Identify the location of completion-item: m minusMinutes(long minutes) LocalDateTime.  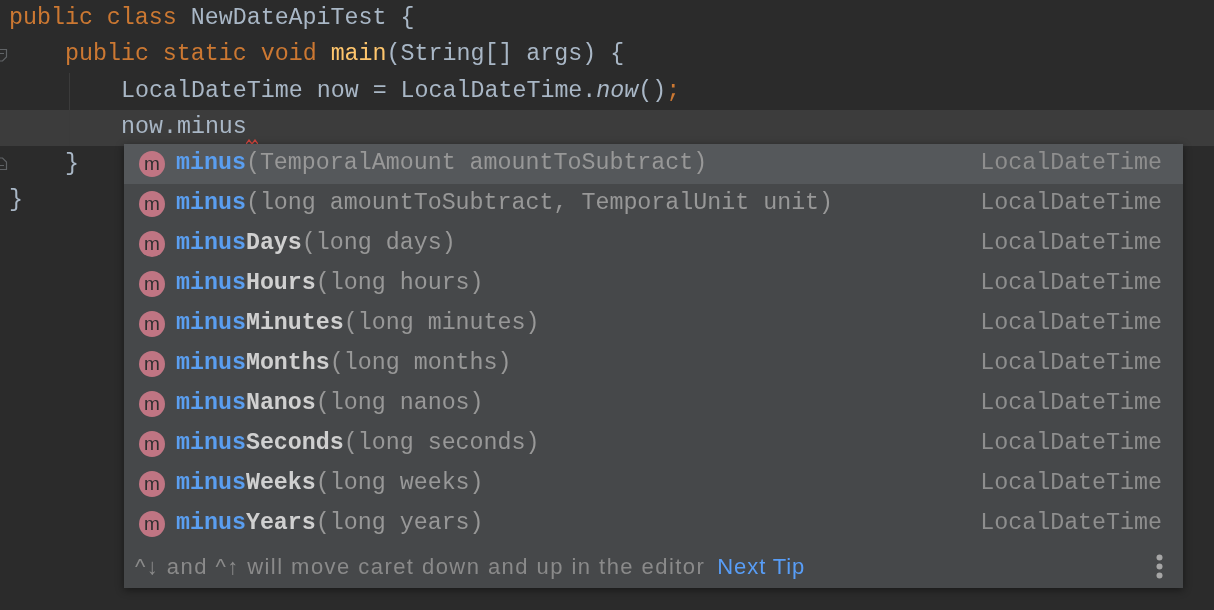
(653, 324).